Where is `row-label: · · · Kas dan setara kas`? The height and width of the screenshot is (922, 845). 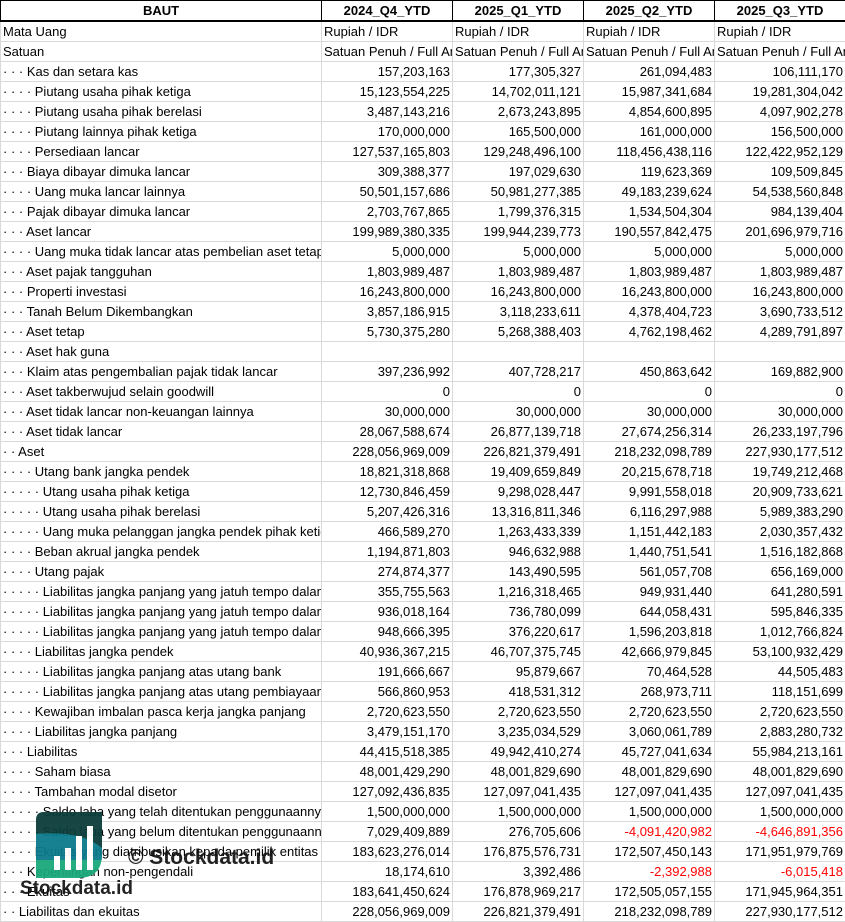
row-label: · · · Kas dan setara kas is located at coordinates (161, 72).